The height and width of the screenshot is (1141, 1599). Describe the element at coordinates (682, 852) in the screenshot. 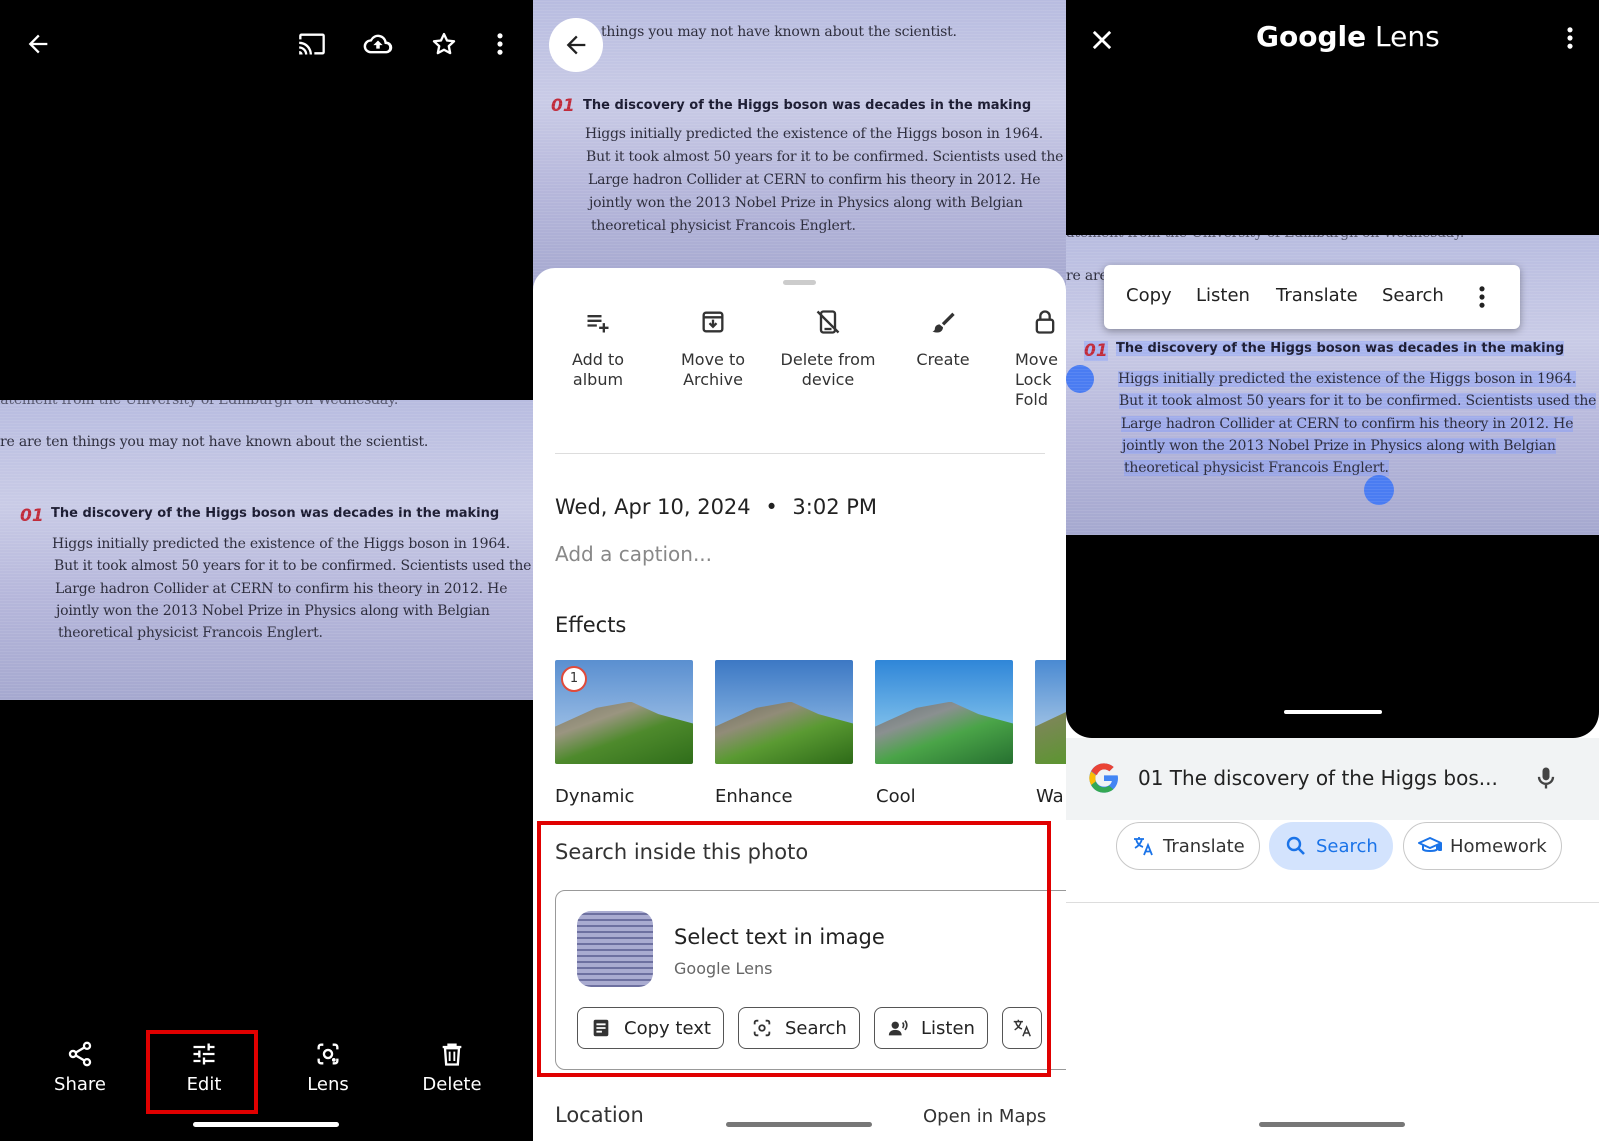

I see `search-section-title: Search inside this photo` at that location.